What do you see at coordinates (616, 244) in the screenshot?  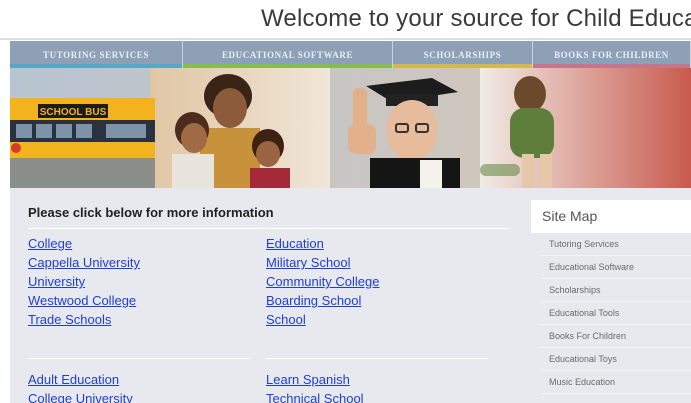 I see `site-map-item-tutoring-services: Tutoring Services` at bounding box center [616, 244].